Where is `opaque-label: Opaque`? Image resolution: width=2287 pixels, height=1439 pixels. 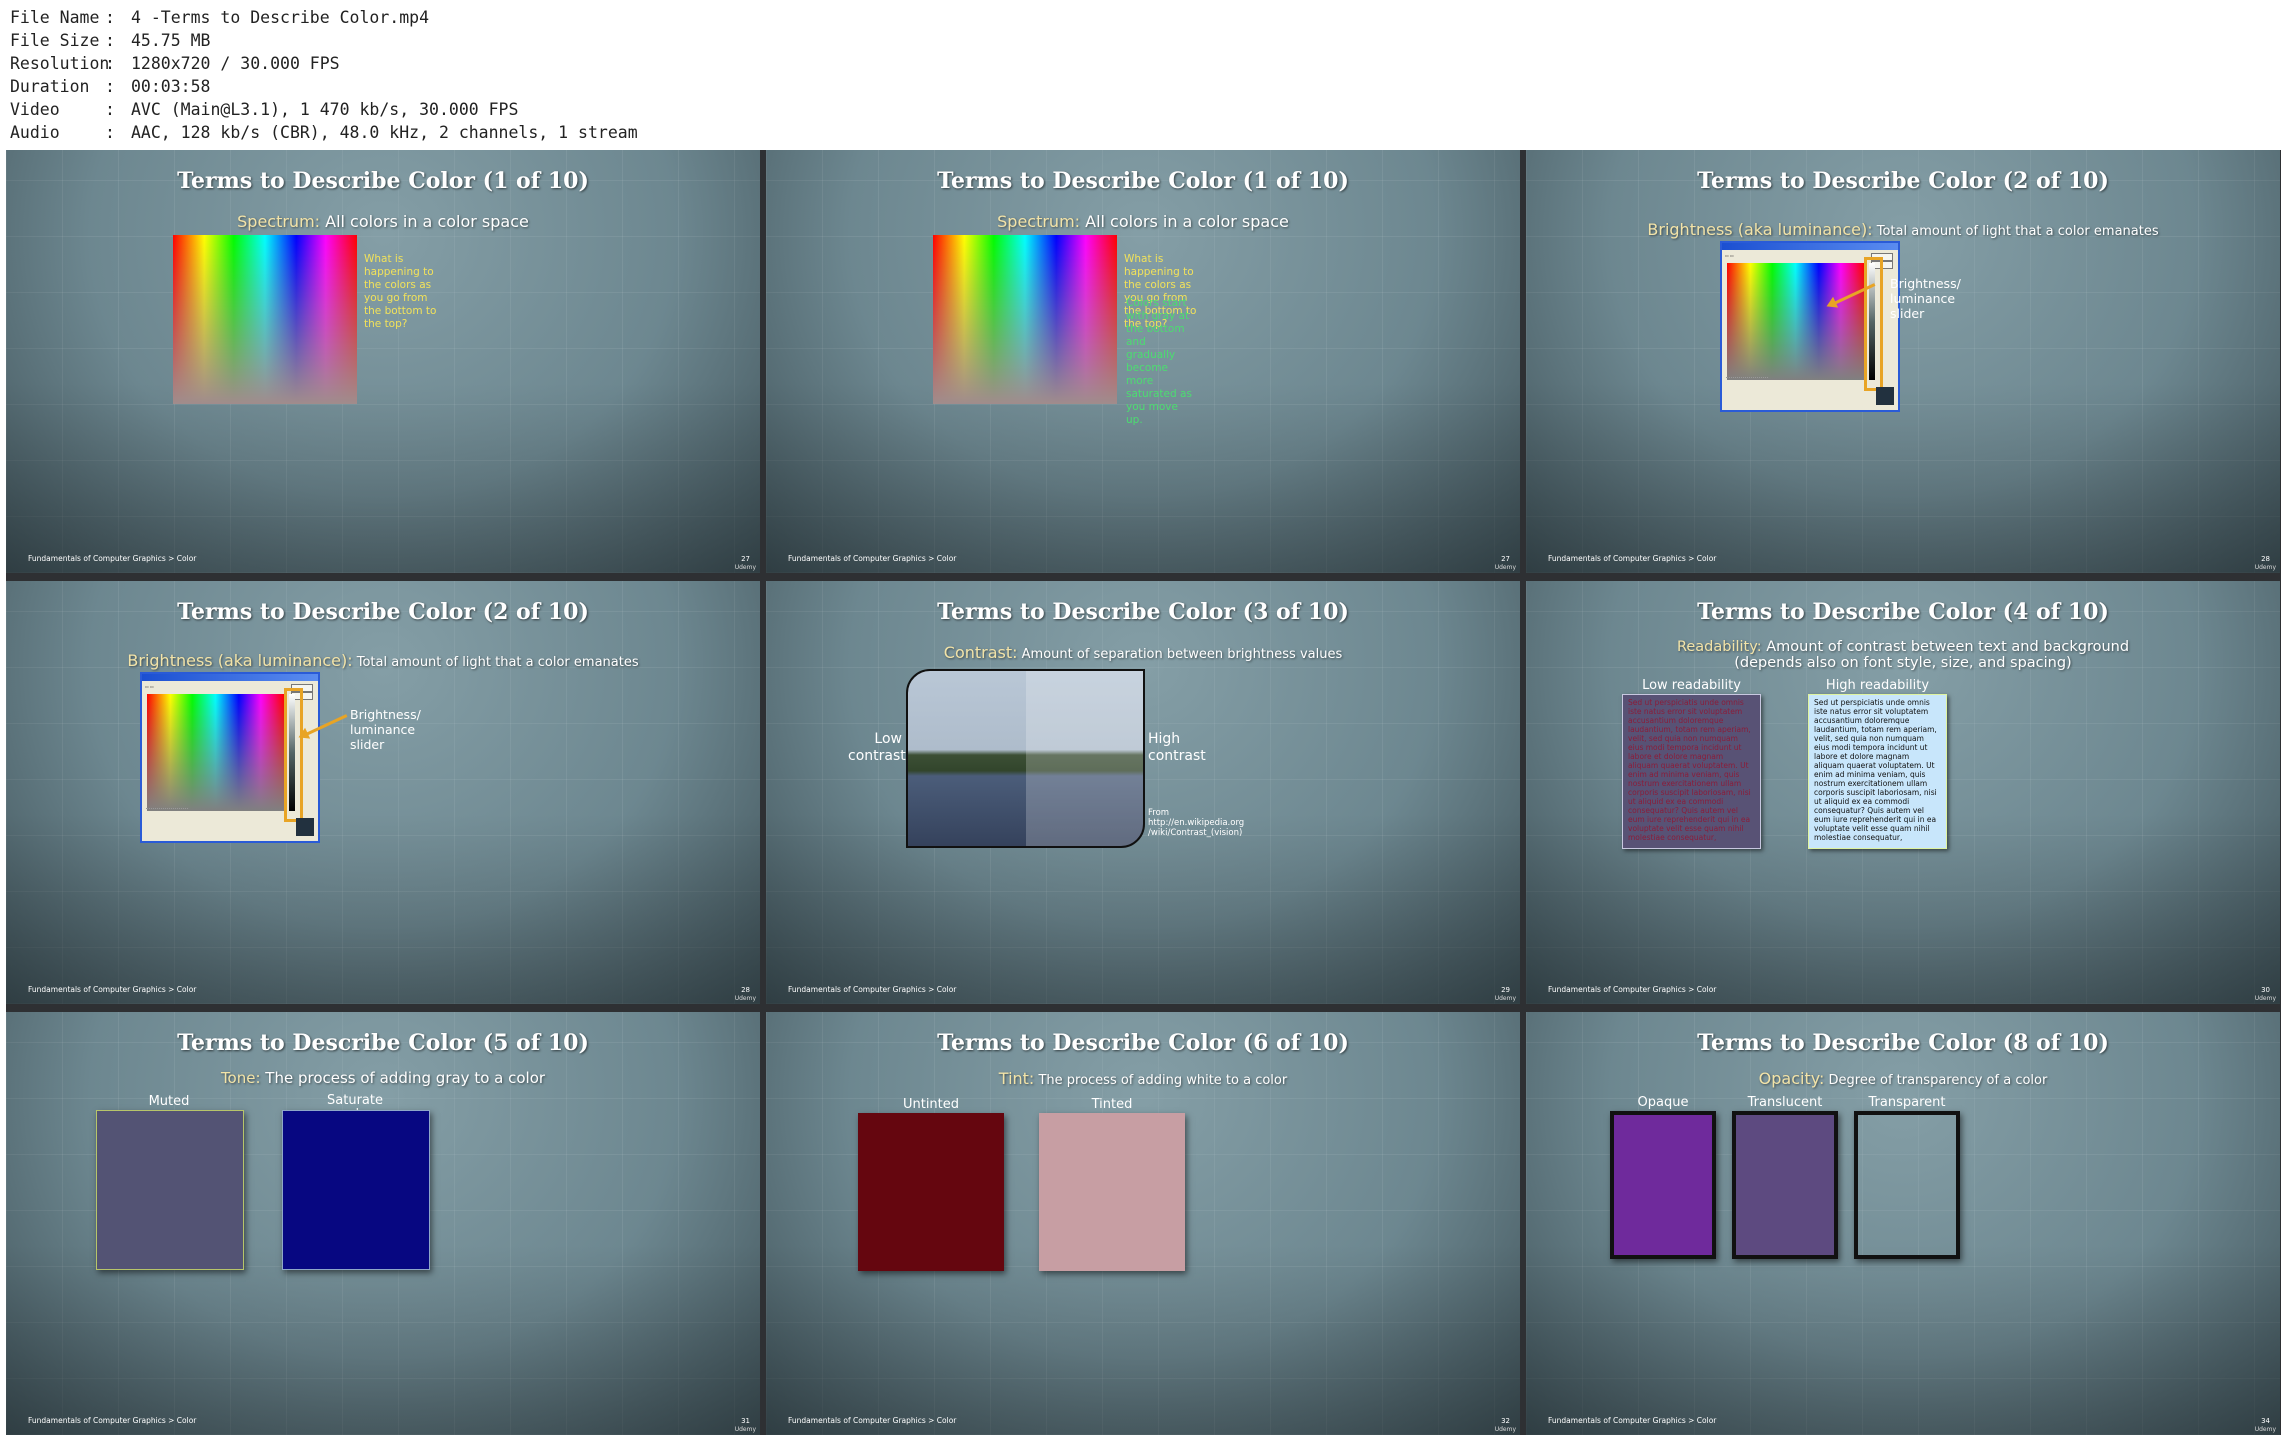
opaque-label: Opaque is located at coordinates (1663, 1102).